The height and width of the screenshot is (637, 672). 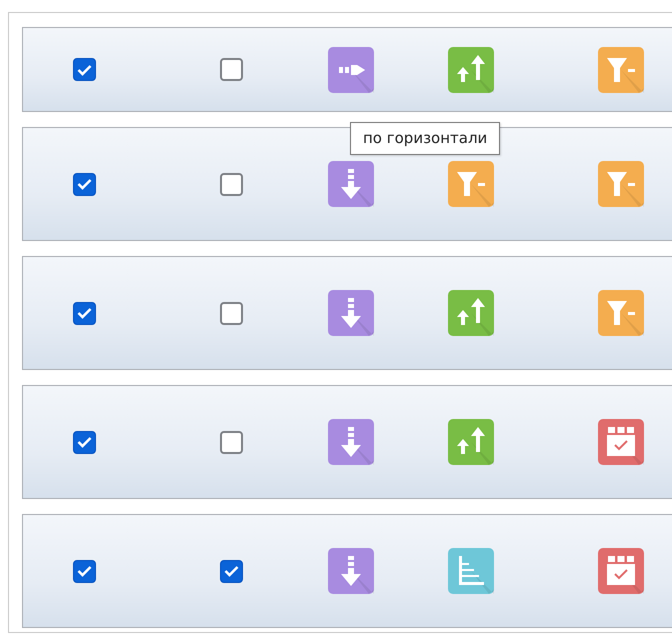 What do you see at coordinates (471, 571) in the screenshot?
I see `bar-list-icon` at bounding box center [471, 571].